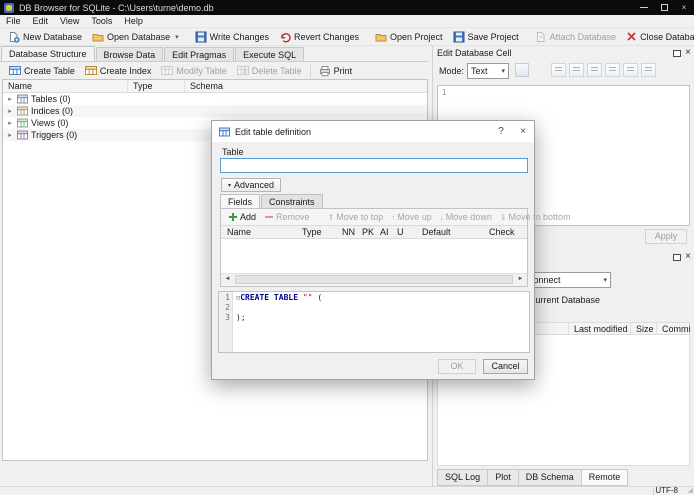 This screenshot has height=495, width=694. I want to click on edit-cell-dock-header: Edit Database Cell ×, so click(563, 53).